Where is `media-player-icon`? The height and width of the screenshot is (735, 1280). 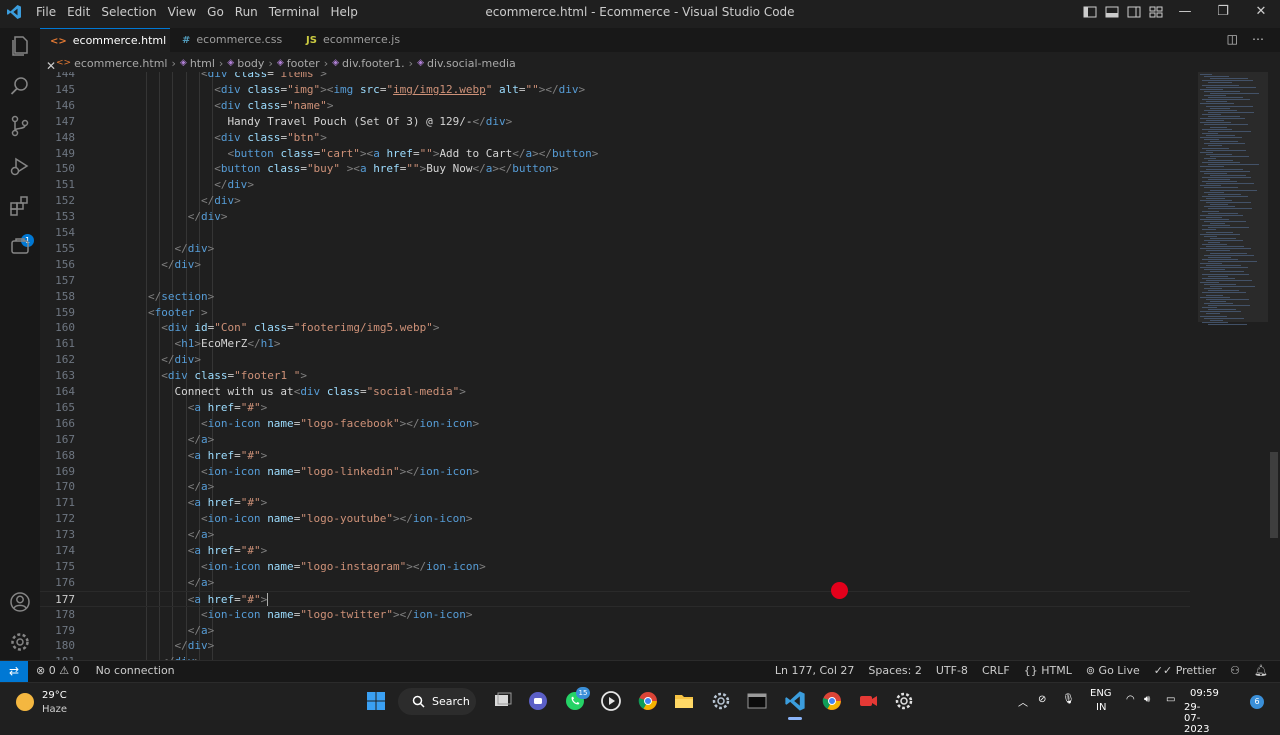 media-player-icon is located at coordinates (611, 701).